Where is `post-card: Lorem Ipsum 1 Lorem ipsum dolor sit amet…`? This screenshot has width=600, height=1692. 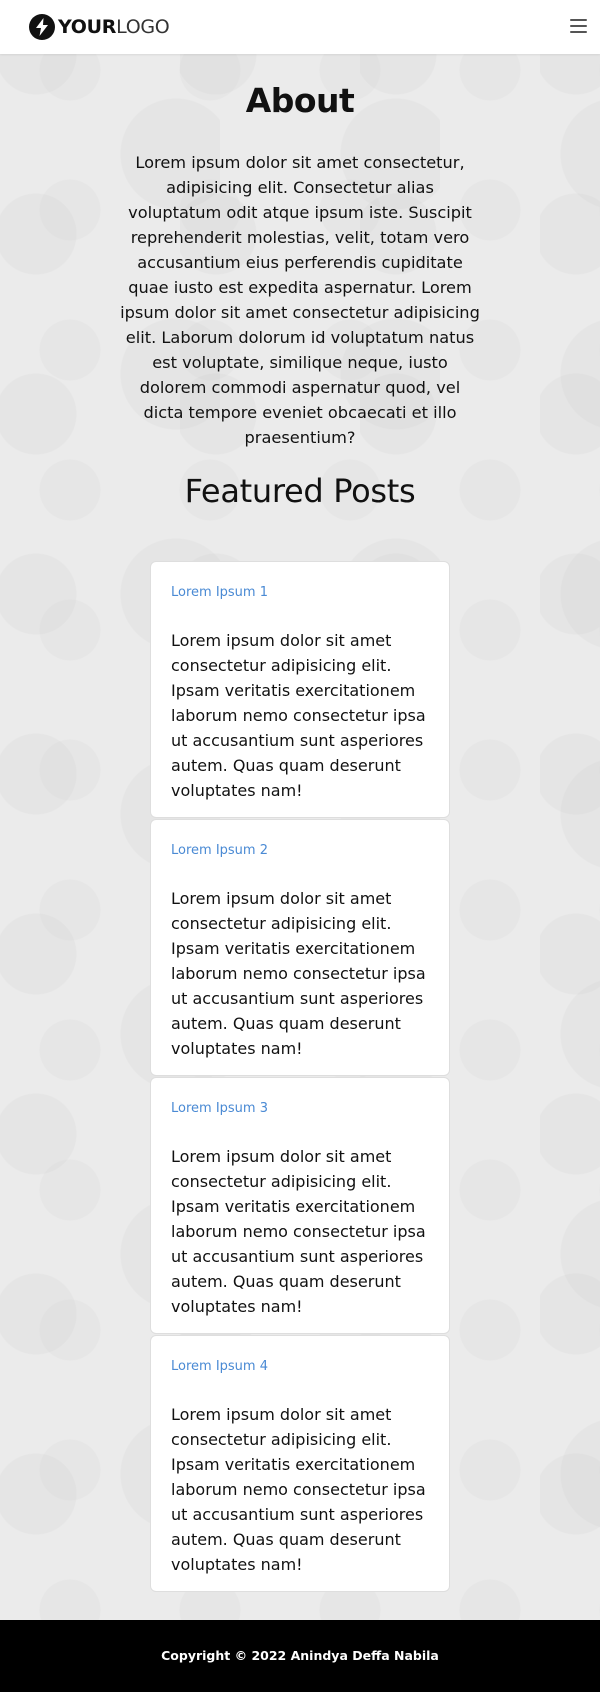
post-card: Lorem Ipsum 1 Lorem ipsum dolor sit amet… is located at coordinates (300, 689).